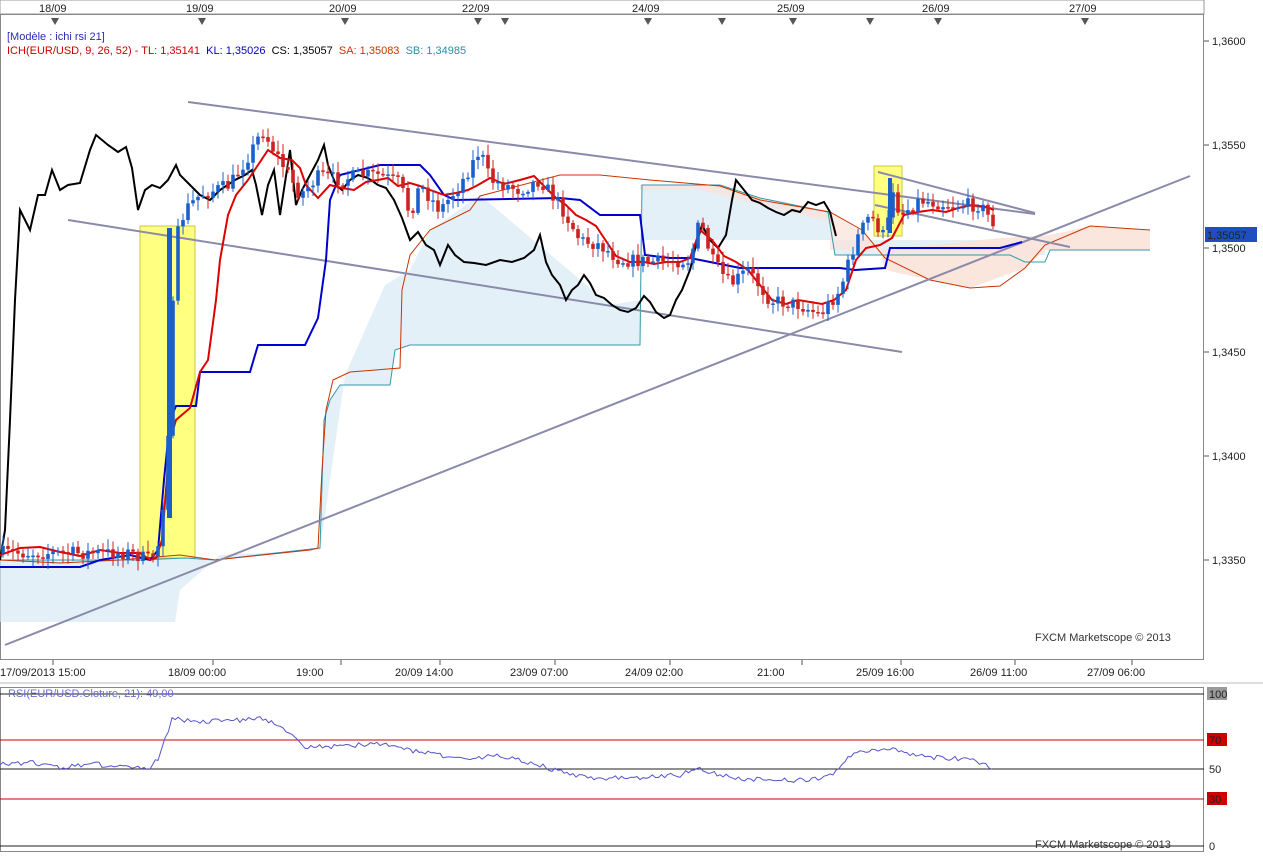 This screenshot has width=1263, height=859. What do you see at coordinates (791, 9) in the screenshot?
I see `top-date-label: 25/09` at bounding box center [791, 9].